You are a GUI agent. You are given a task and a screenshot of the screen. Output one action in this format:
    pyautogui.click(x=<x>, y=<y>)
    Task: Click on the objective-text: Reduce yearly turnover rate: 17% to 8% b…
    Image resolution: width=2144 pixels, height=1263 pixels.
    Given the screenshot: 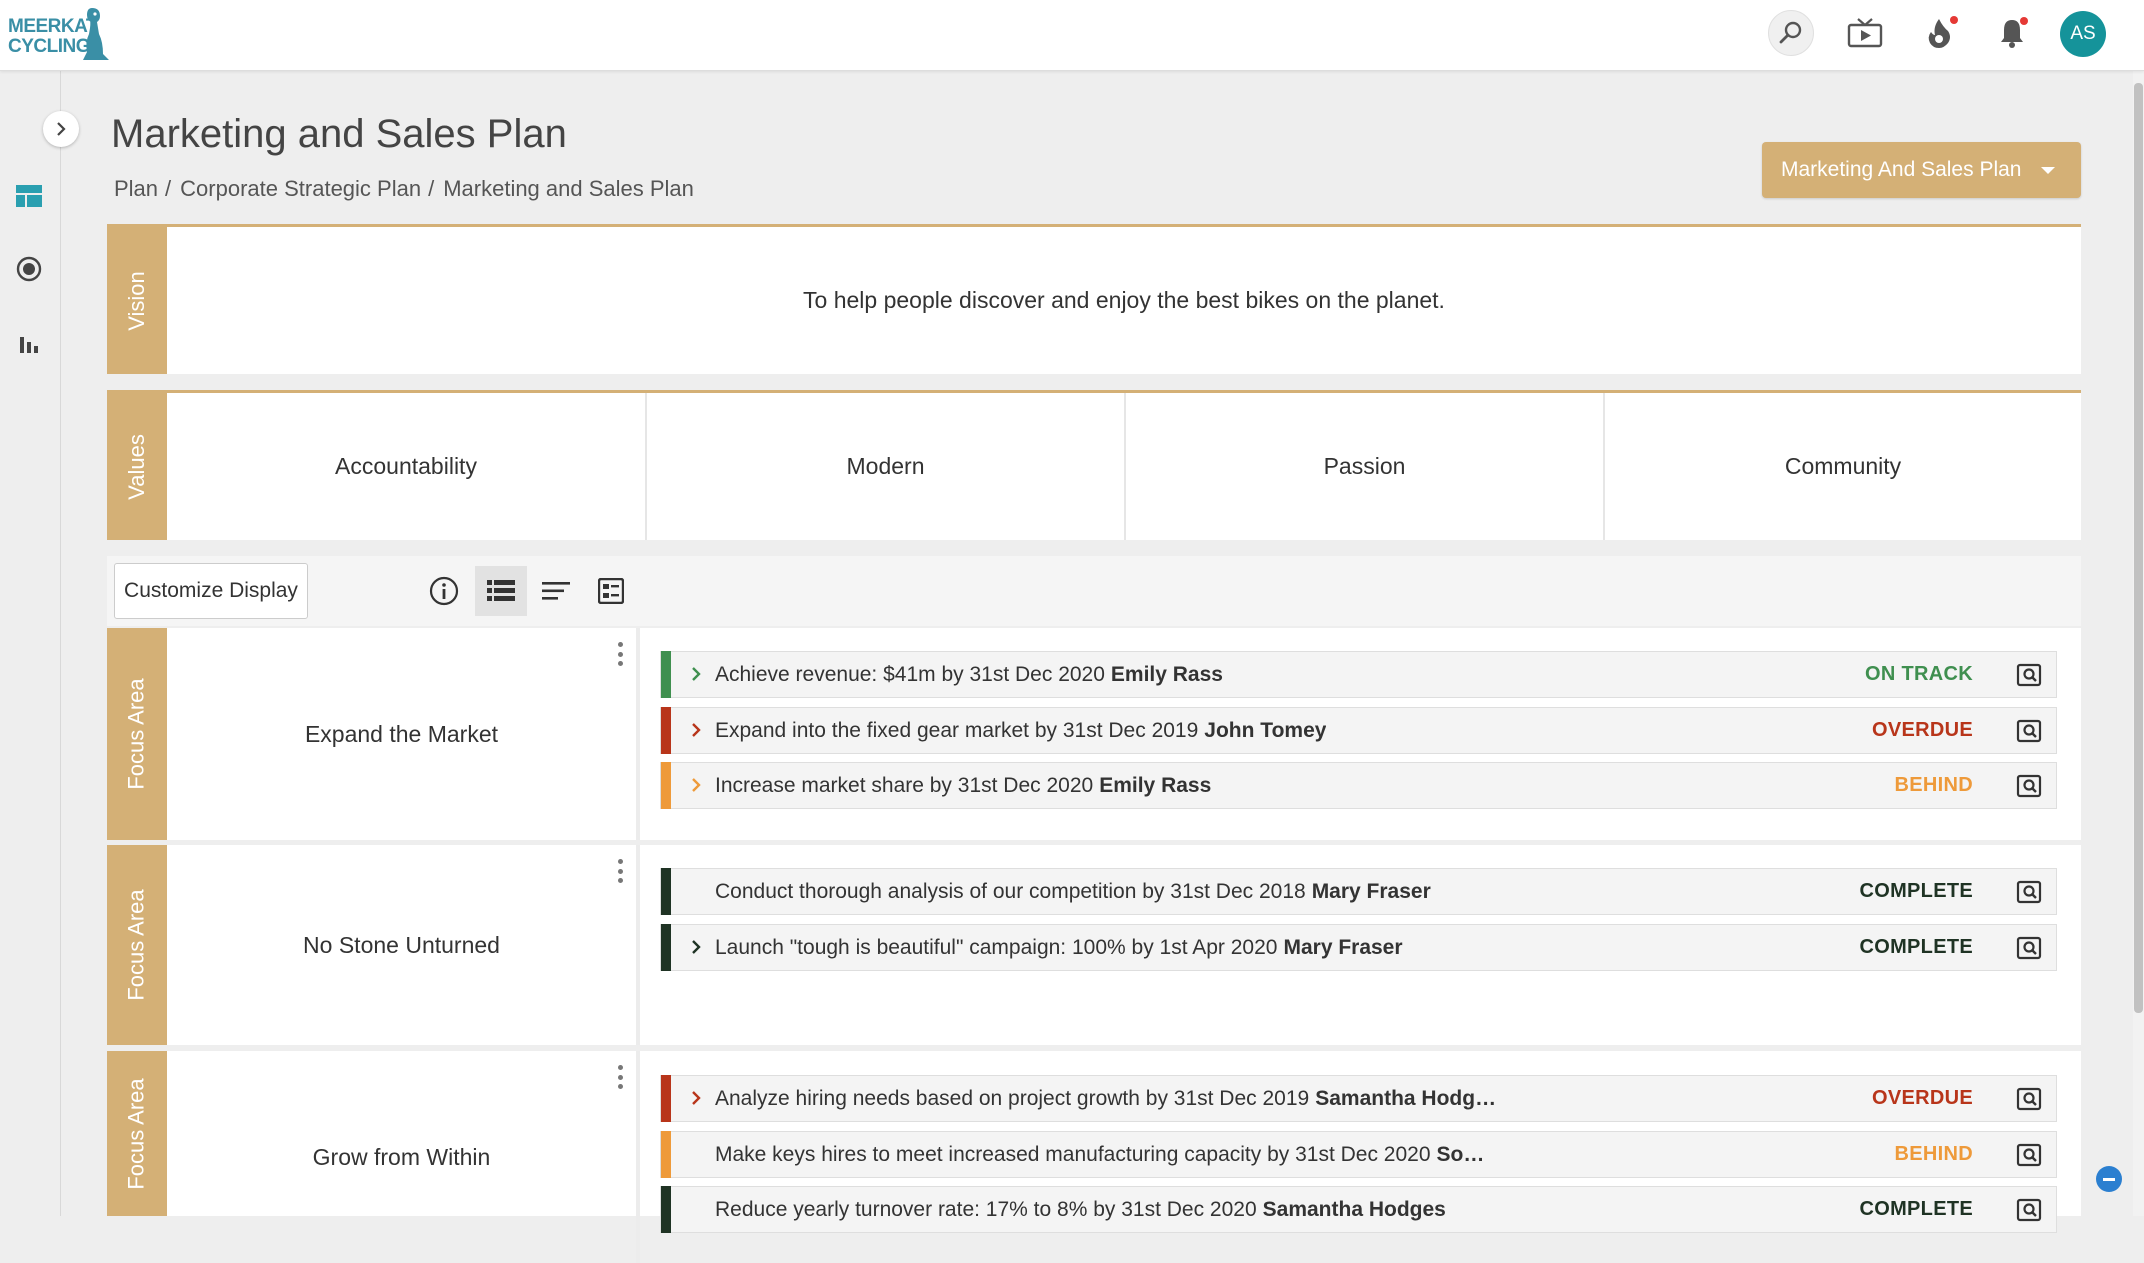 What is the action you would take?
    pyautogui.click(x=1080, y=1209)
    